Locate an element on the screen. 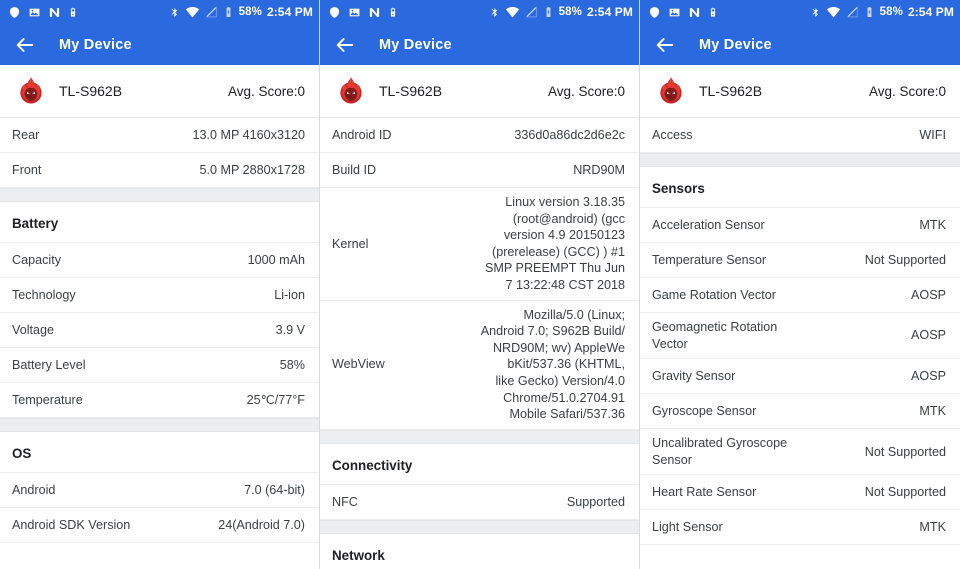 Image resolution: width=960 pixels, height=569 pixels. info-row-value: Not Supported is located at coordinates (905, 259).